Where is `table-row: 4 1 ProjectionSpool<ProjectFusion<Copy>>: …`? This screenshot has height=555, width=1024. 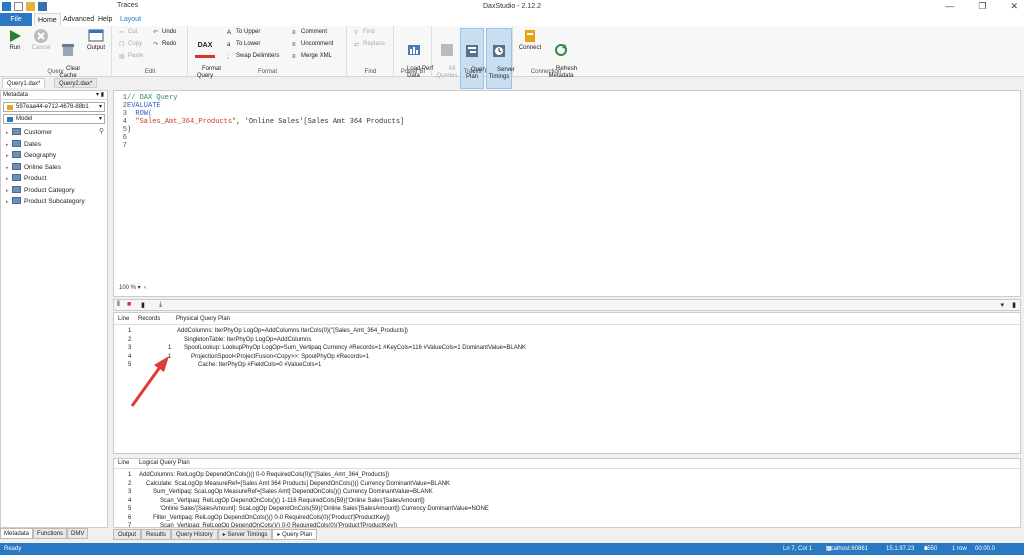 table-row: 4 1 ProjectionSpool<ProjectFusion<Copy>>: … is located at coordinates (567, 357).